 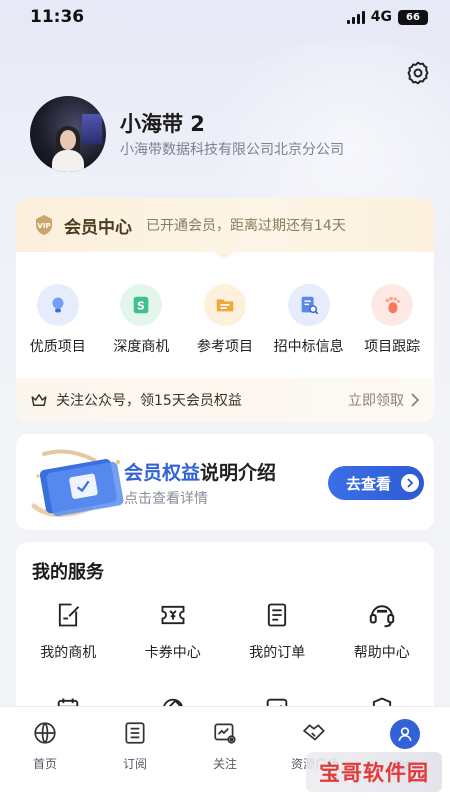 I want to click on service-coupon-center: 卡券中心, so click(x=173, y=630).